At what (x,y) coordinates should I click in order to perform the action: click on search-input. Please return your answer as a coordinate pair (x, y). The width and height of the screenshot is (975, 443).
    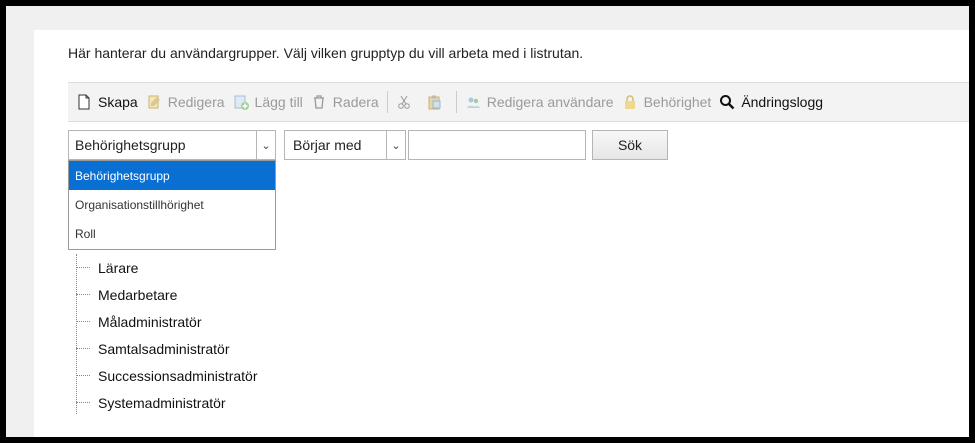
    Looking at the image, I should click on (497, 145).